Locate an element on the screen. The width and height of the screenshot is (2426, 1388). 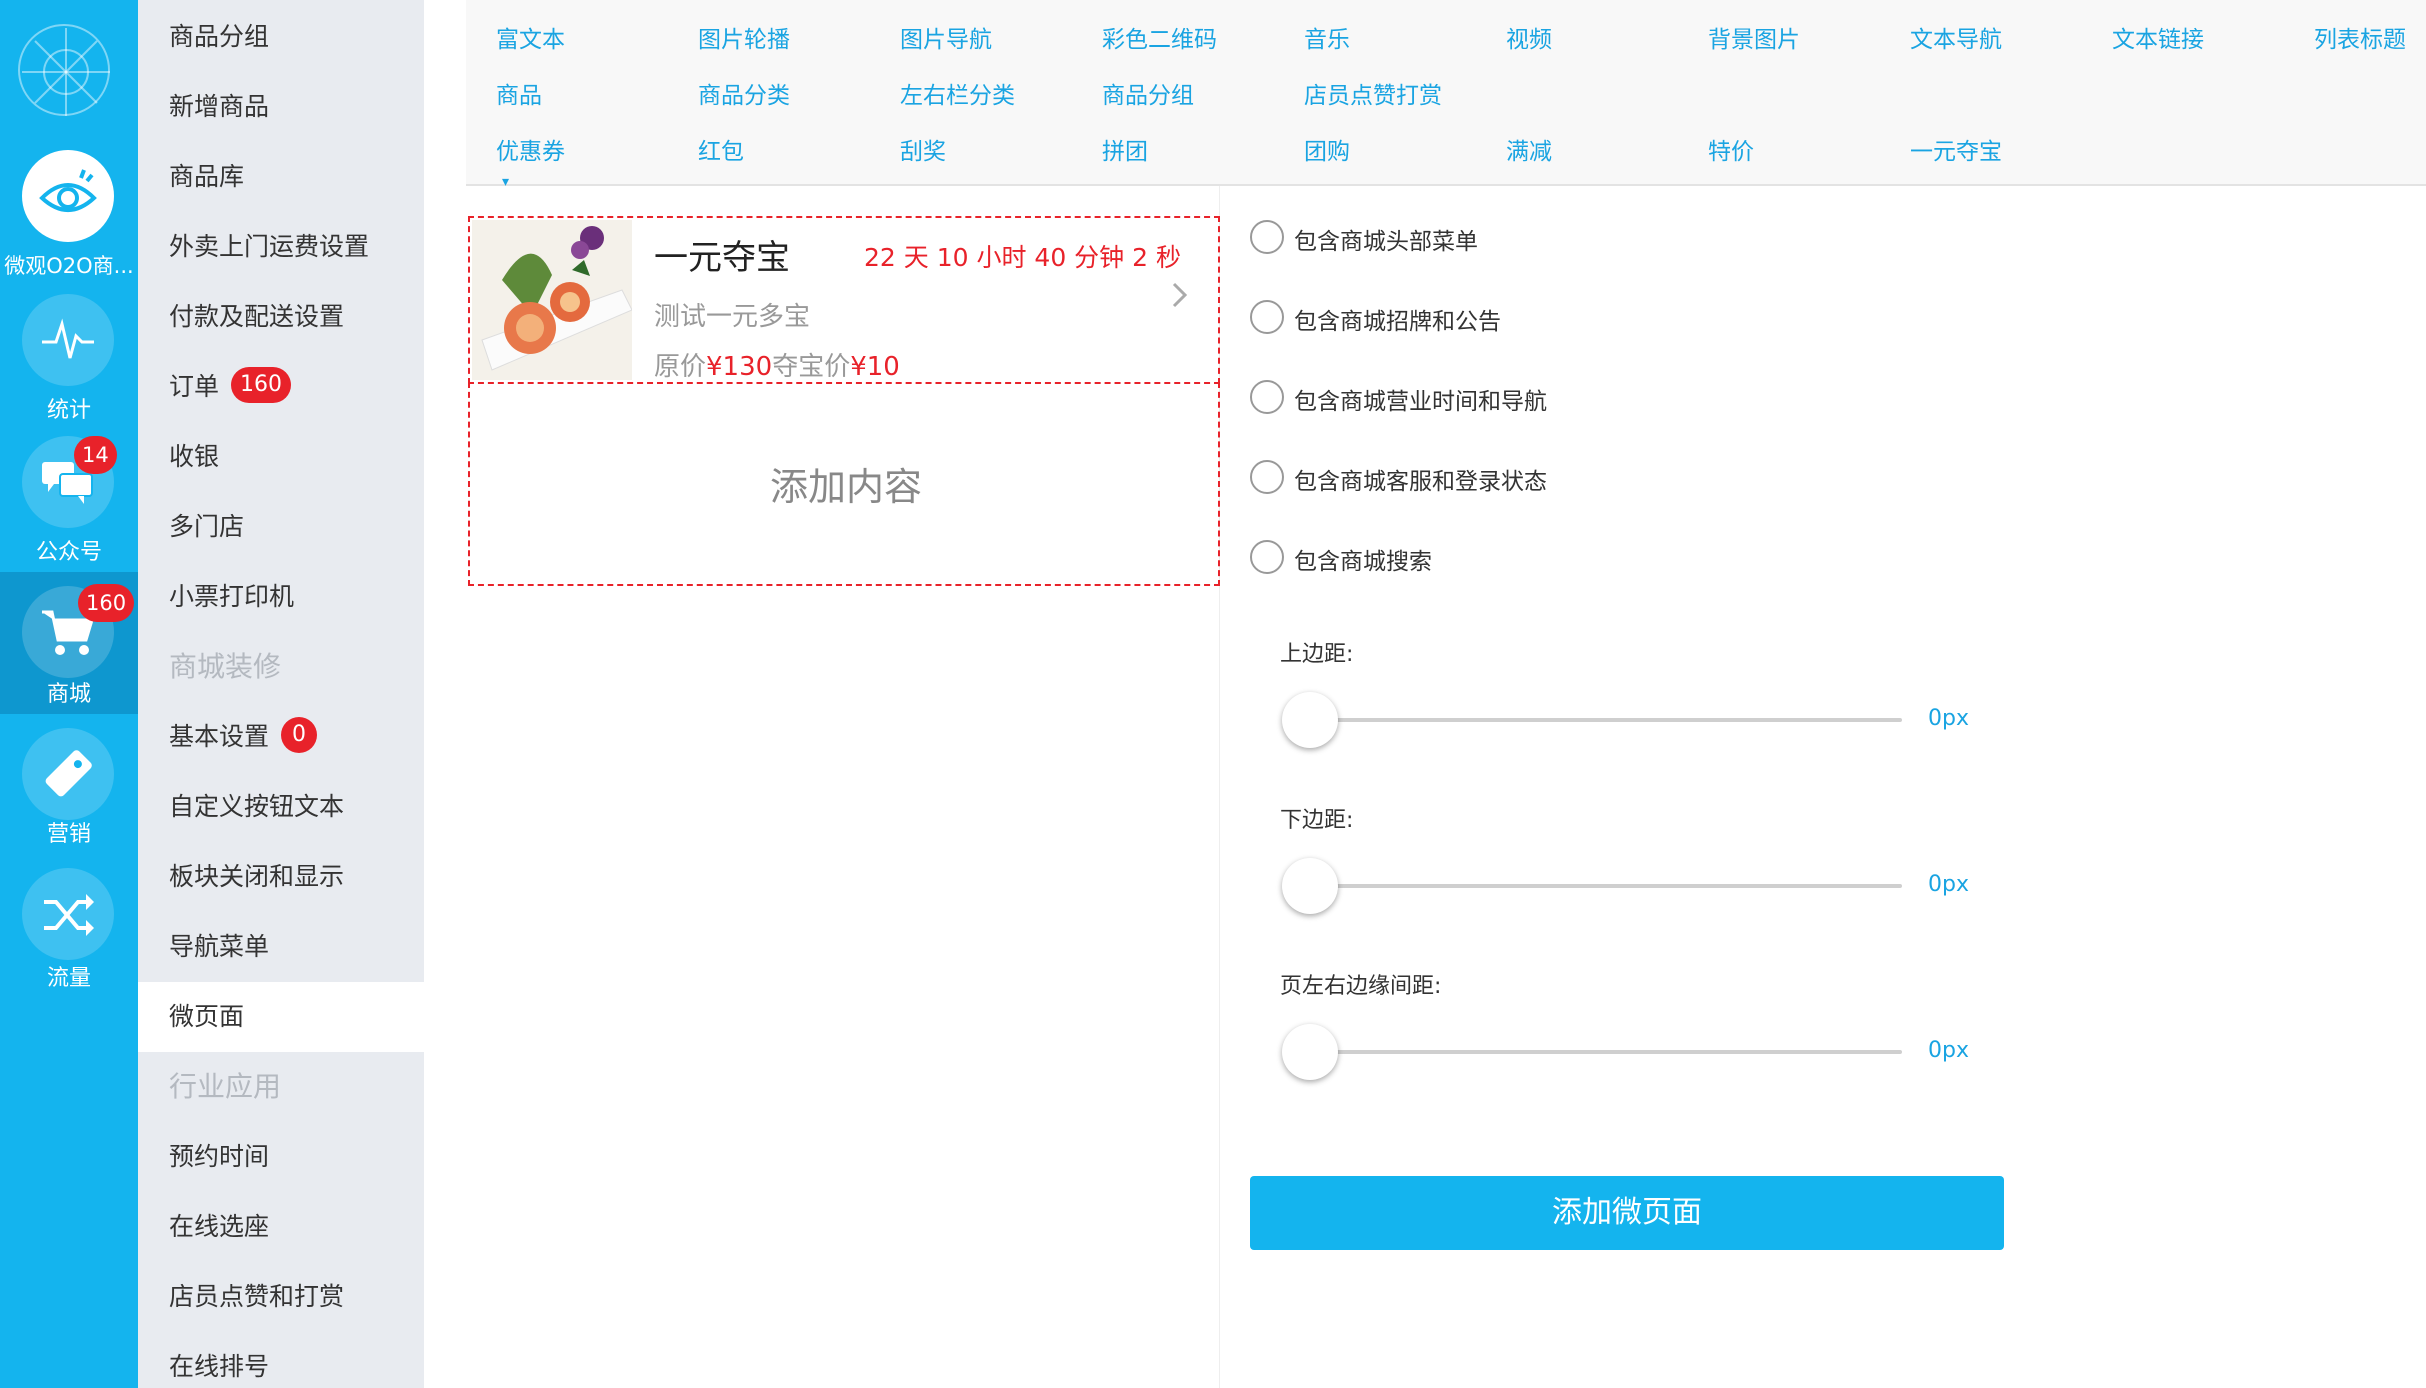
subnav-label: 外卖上门运费设置 is located at coordinates (269, 246).